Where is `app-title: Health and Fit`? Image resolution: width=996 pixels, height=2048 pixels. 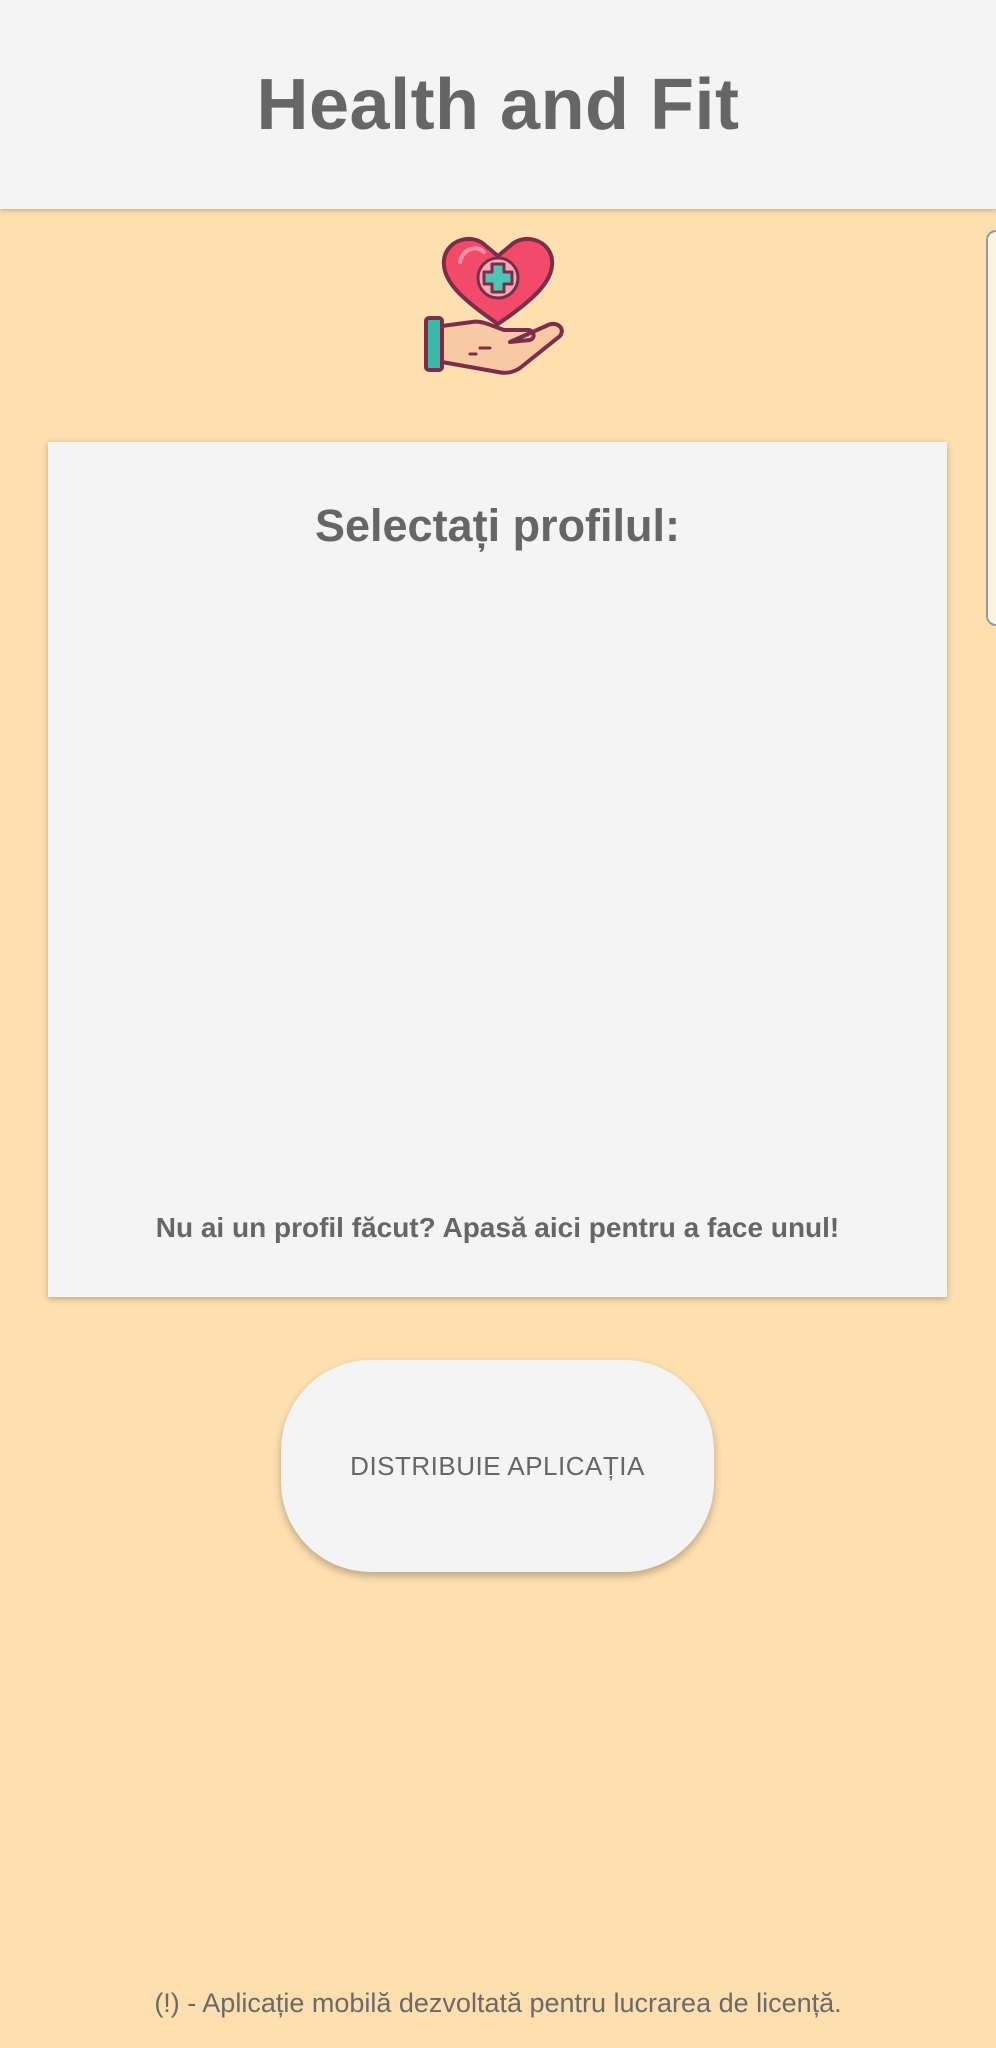
app-title: Health and Fit is located at coordinates (498, 104).